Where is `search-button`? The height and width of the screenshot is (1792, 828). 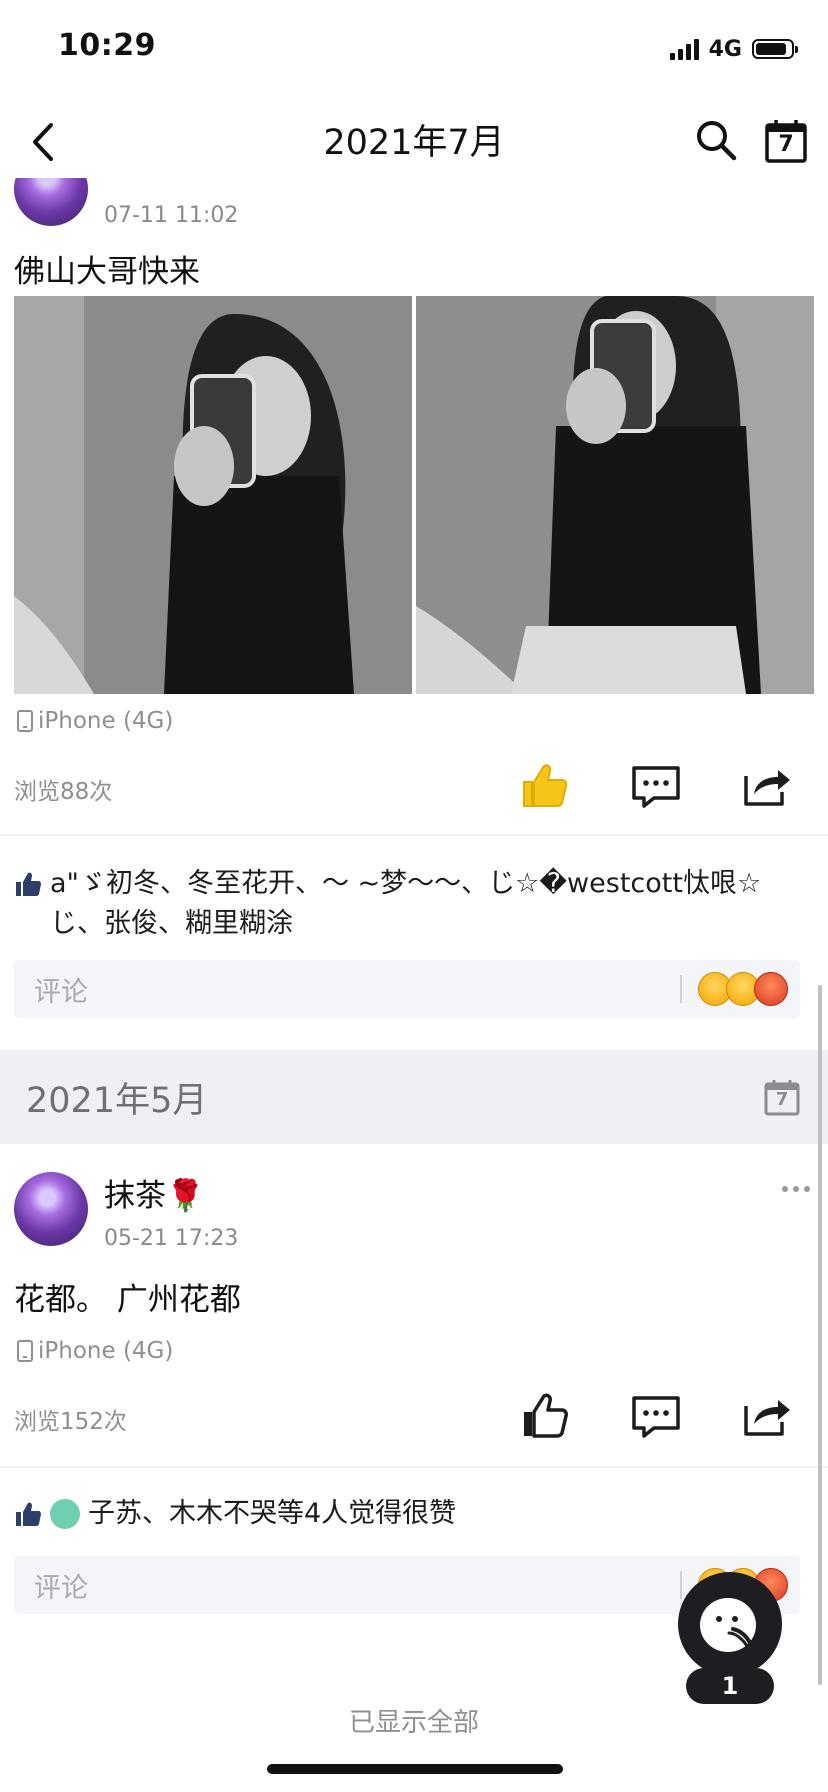 search-button is located at coordinates (716, 140).